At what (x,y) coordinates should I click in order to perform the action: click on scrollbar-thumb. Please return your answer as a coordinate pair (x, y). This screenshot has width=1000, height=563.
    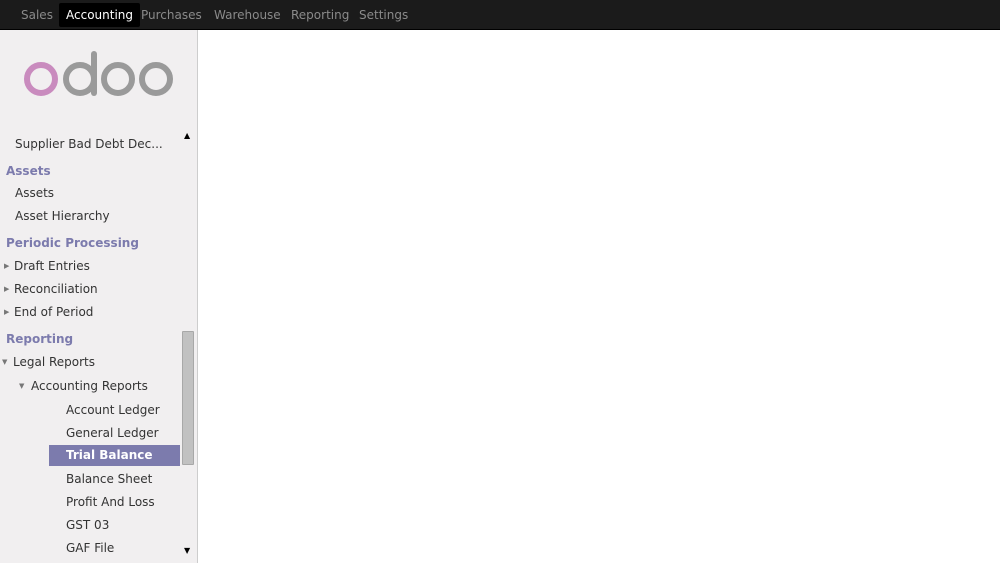
    Looking at the image, I should click on (188, 398).